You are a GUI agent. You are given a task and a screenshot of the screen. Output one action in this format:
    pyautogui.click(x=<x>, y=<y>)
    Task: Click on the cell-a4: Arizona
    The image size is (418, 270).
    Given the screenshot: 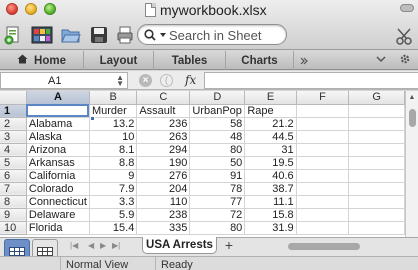 What is the action you would take?
    pyautogui.click(x=58, y=150)
    